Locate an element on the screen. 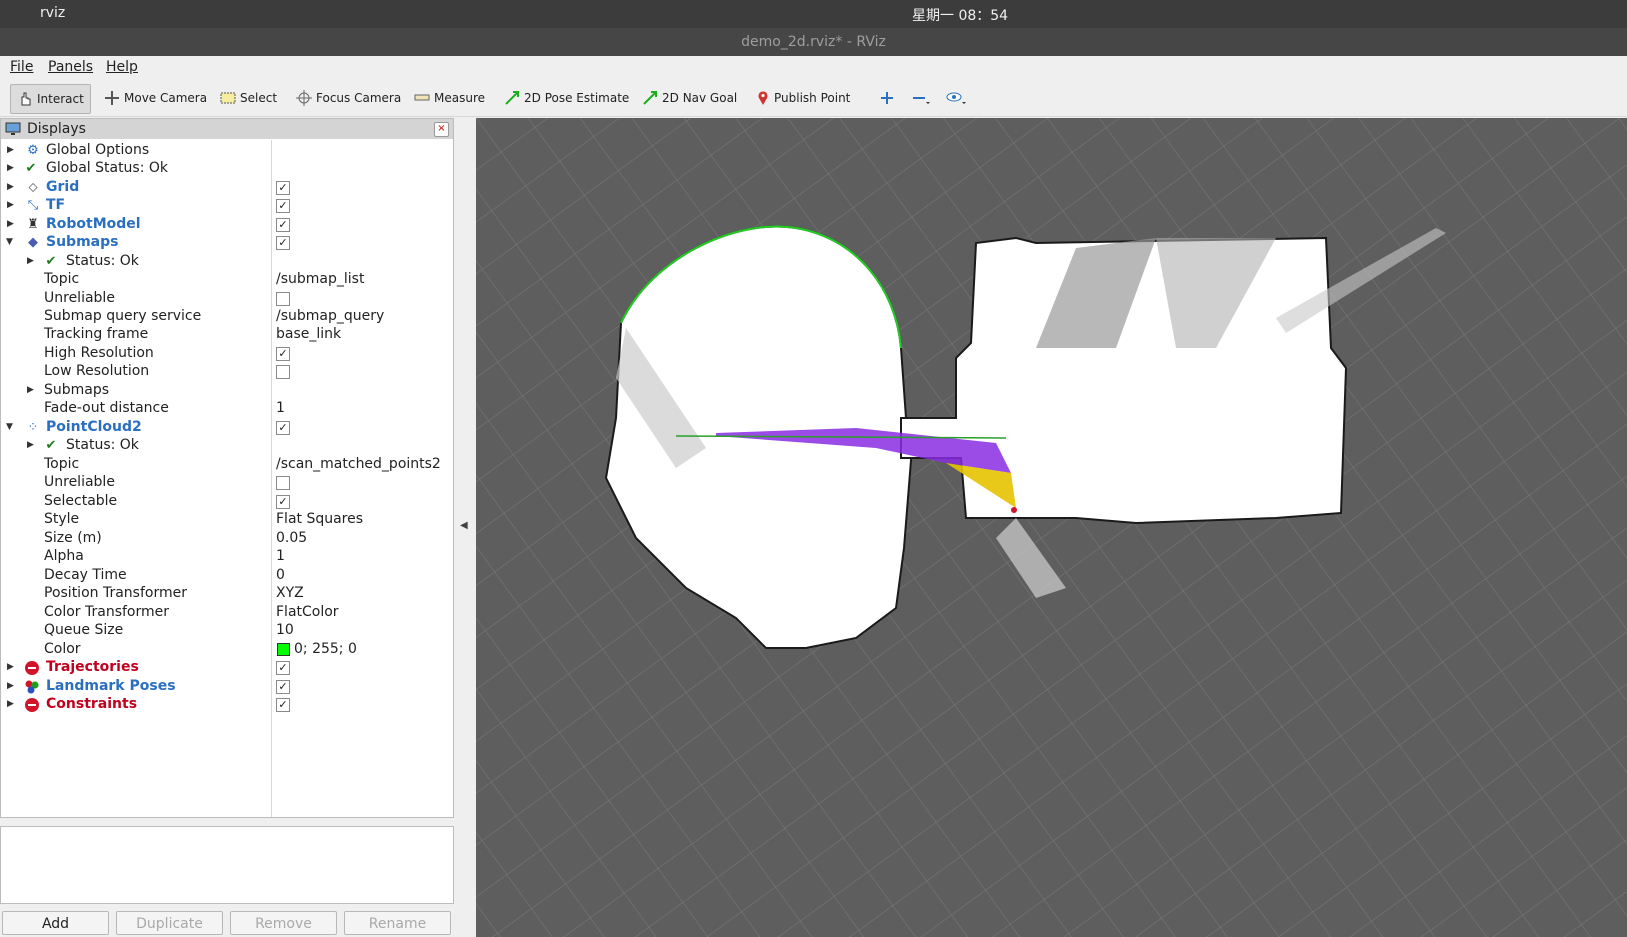 The height and width of the screenshot is (937, 1627). remove-button: Remove is located at coordinates (283, 923).